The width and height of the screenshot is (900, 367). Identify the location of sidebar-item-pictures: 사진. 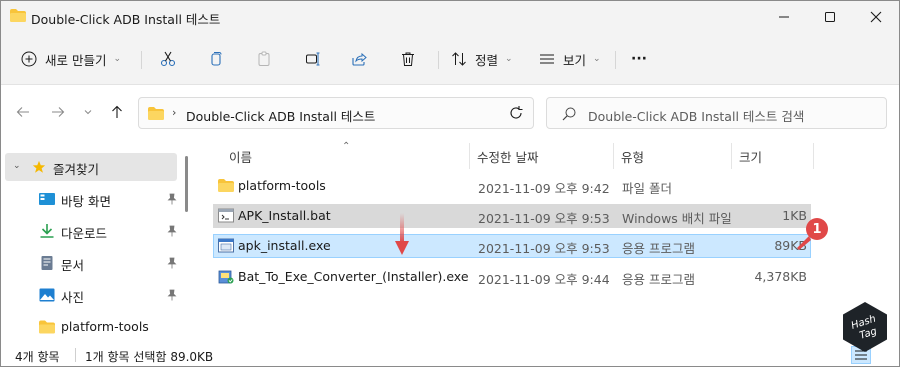
(91, 295).